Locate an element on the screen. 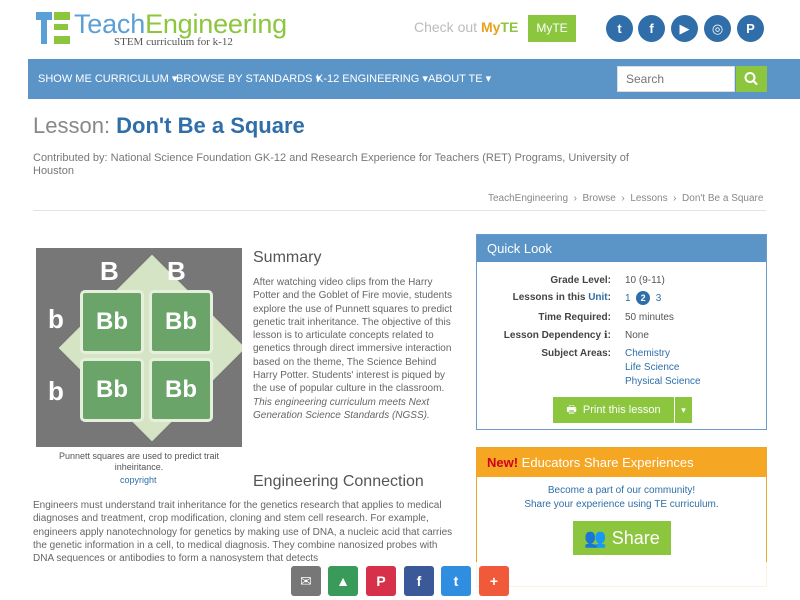 The height and width of the screenshot is (600, 800). punnett-square-image: B B b b Bb Bb Bb Bb is located at coordinates (139, 347).